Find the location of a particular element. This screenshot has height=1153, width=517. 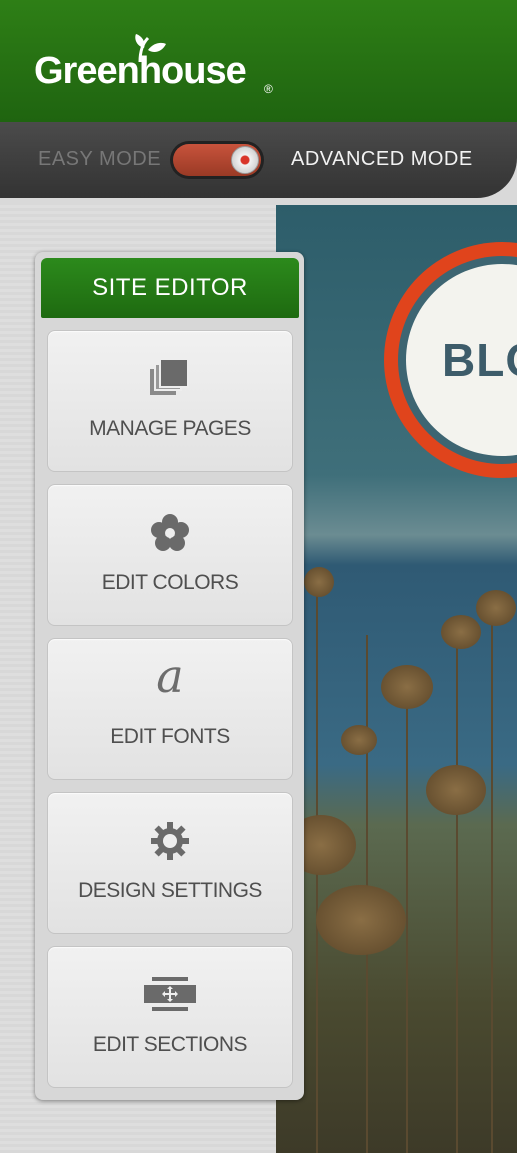

font-a-icon: a is located at coordinates (170, 676).